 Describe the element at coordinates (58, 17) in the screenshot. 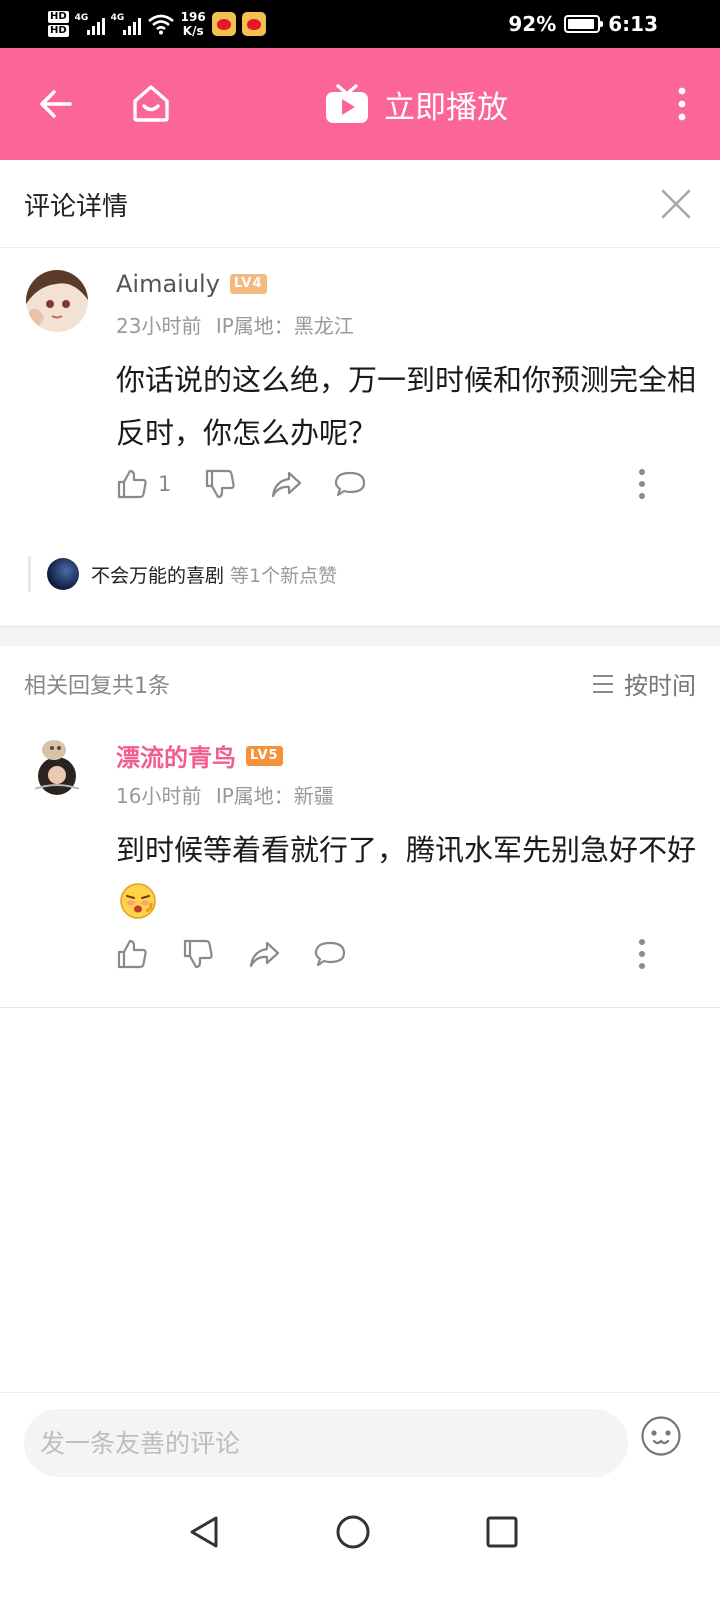

I see `hd1-badge: HD` at that location.